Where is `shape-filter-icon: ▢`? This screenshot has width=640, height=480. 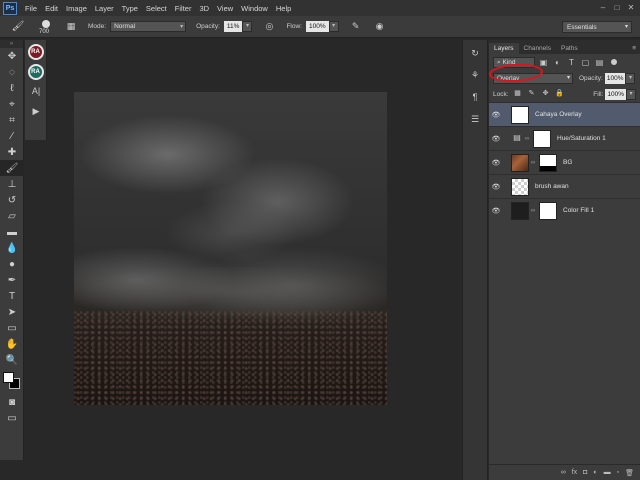 shape-filter-icon: ▢ is located at coordinates (585, 62).